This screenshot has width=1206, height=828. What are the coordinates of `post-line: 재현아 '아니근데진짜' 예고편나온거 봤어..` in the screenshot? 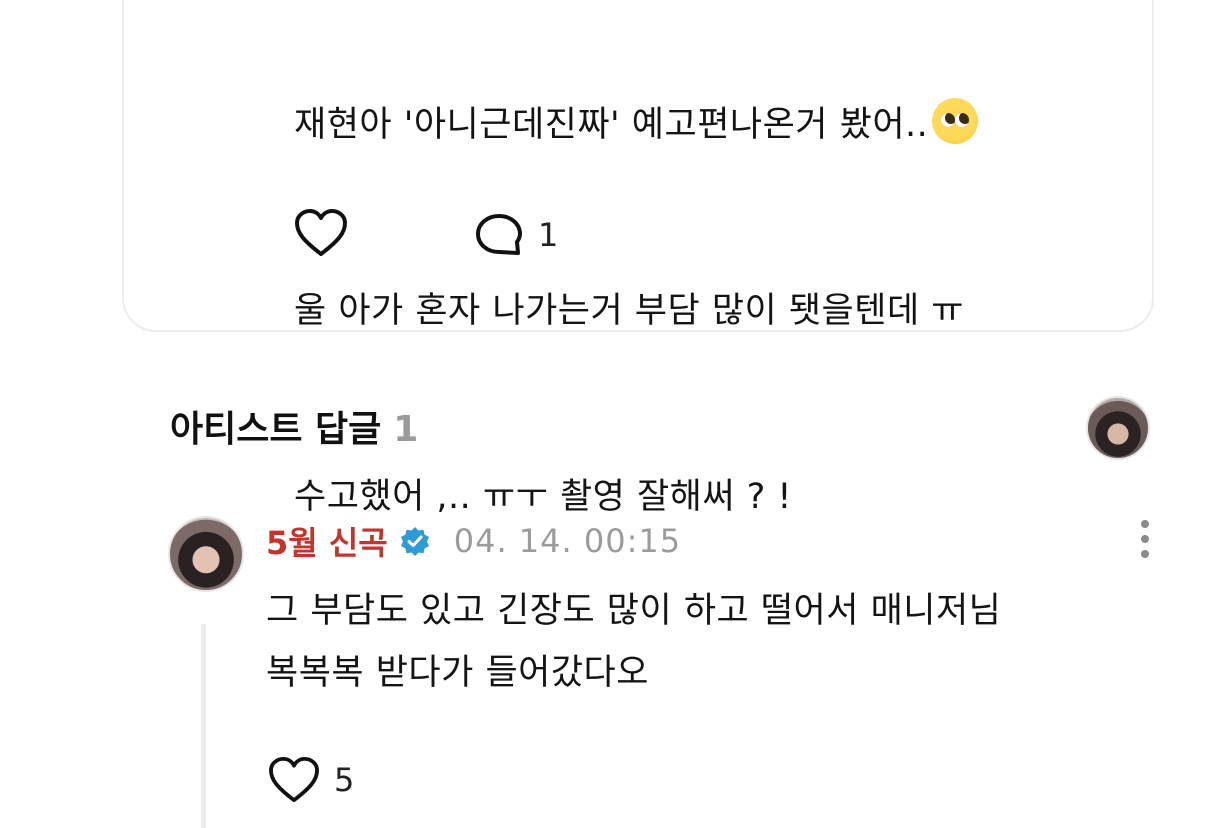 It's located at (636, 125).